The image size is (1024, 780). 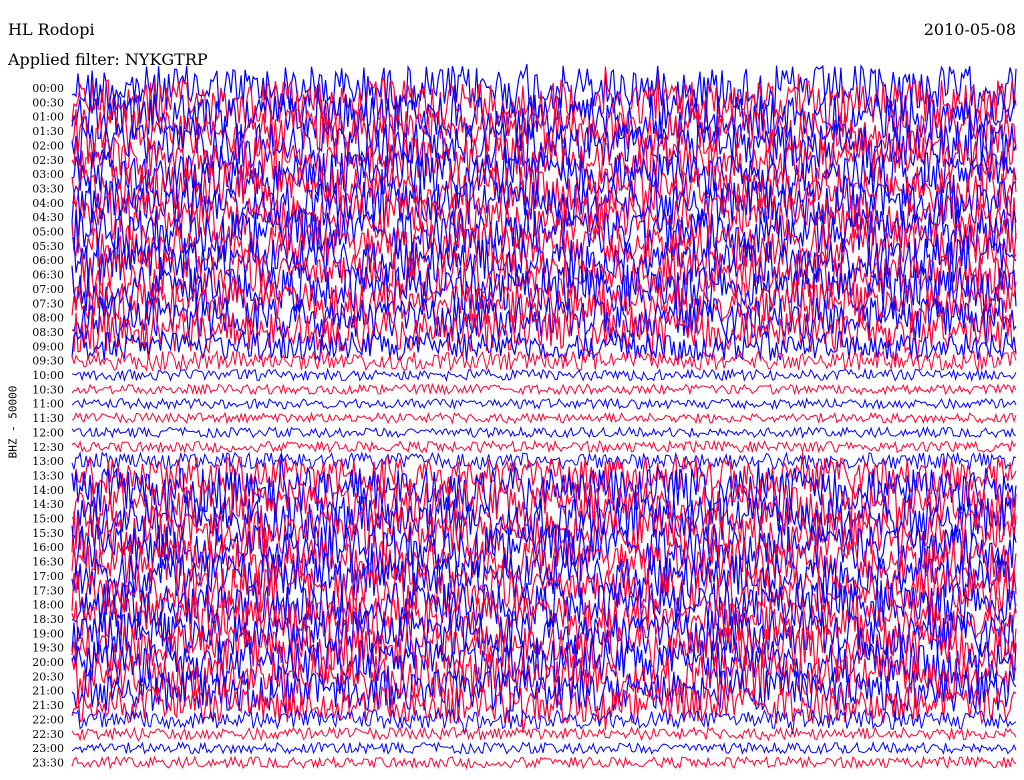 I want to click on time-label-0830: 08:30, so click(x=48, y=332).